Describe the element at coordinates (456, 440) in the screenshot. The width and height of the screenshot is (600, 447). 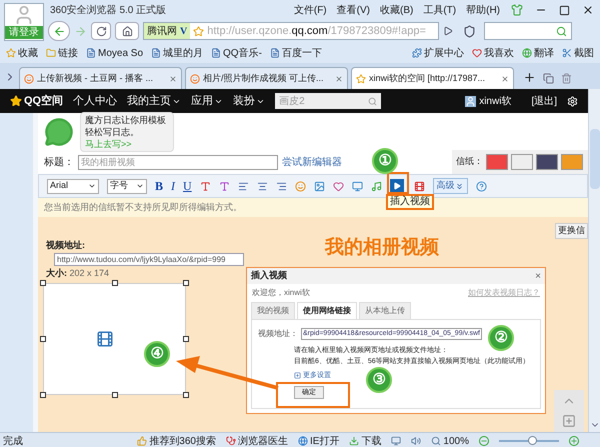
I see `zoom-button: 100%` at that location.